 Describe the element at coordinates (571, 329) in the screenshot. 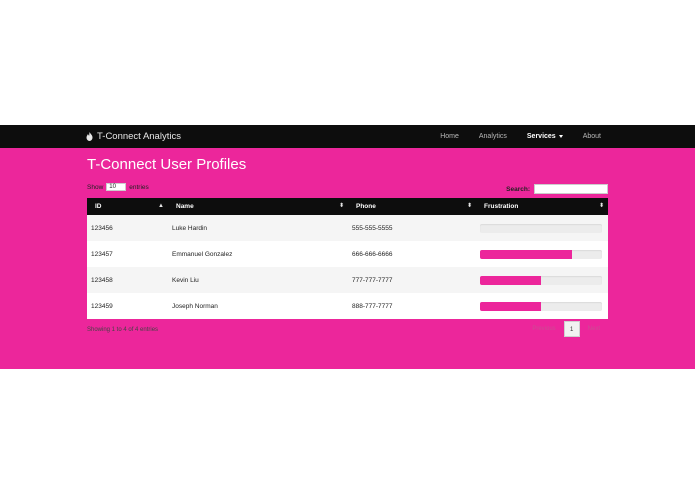

I see `page-button-current: 1` at that location.